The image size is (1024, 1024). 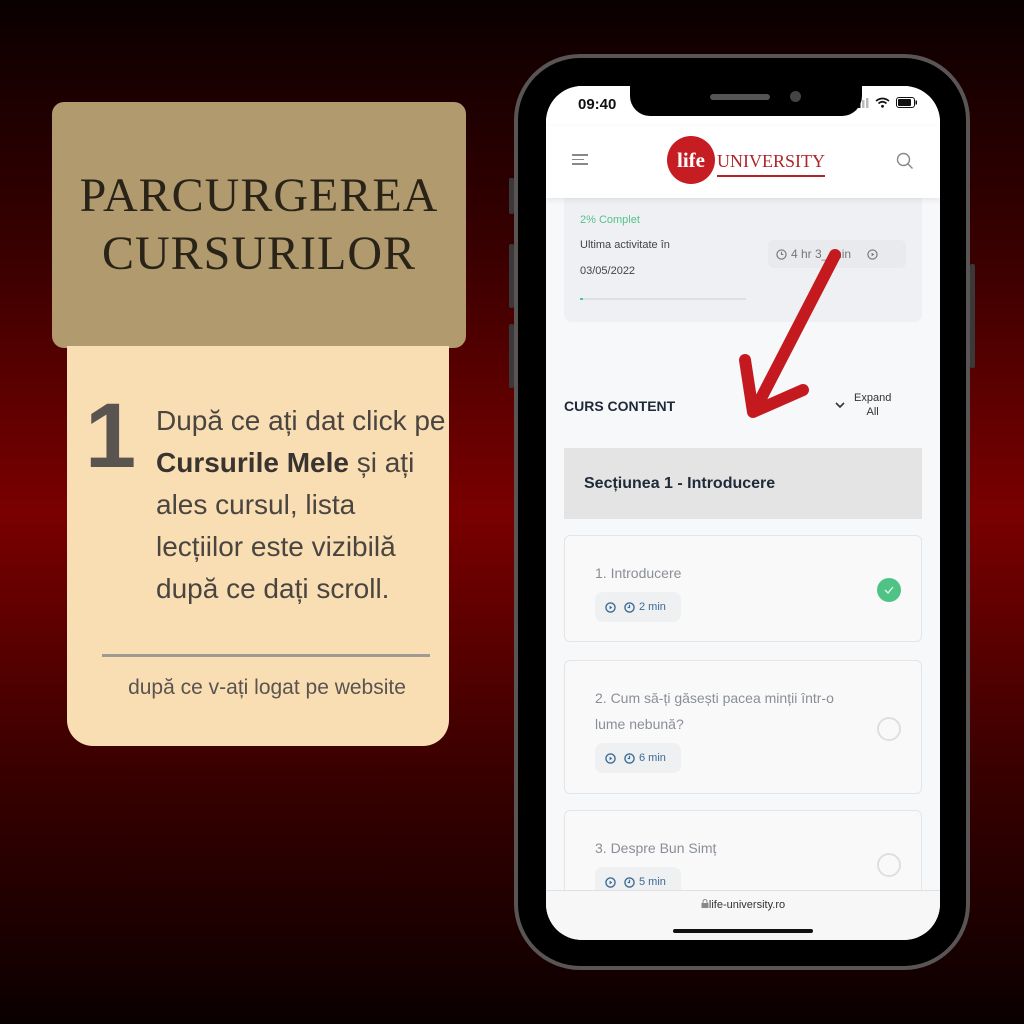 I want to click on speaker, so click(x=740, y=97).